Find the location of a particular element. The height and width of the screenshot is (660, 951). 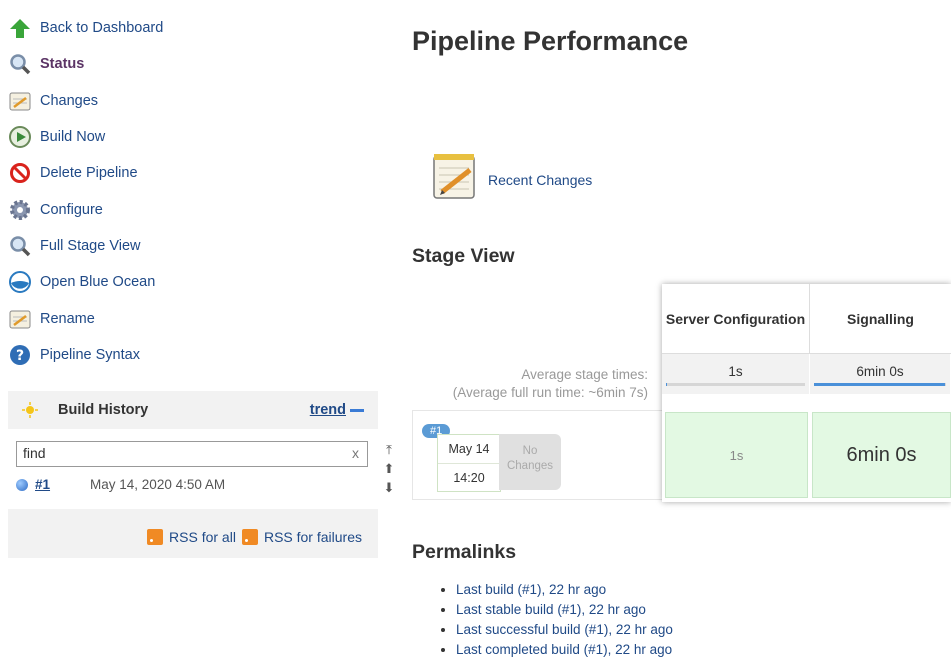

blue-ocean-icon is located at coordinates (20, 282).